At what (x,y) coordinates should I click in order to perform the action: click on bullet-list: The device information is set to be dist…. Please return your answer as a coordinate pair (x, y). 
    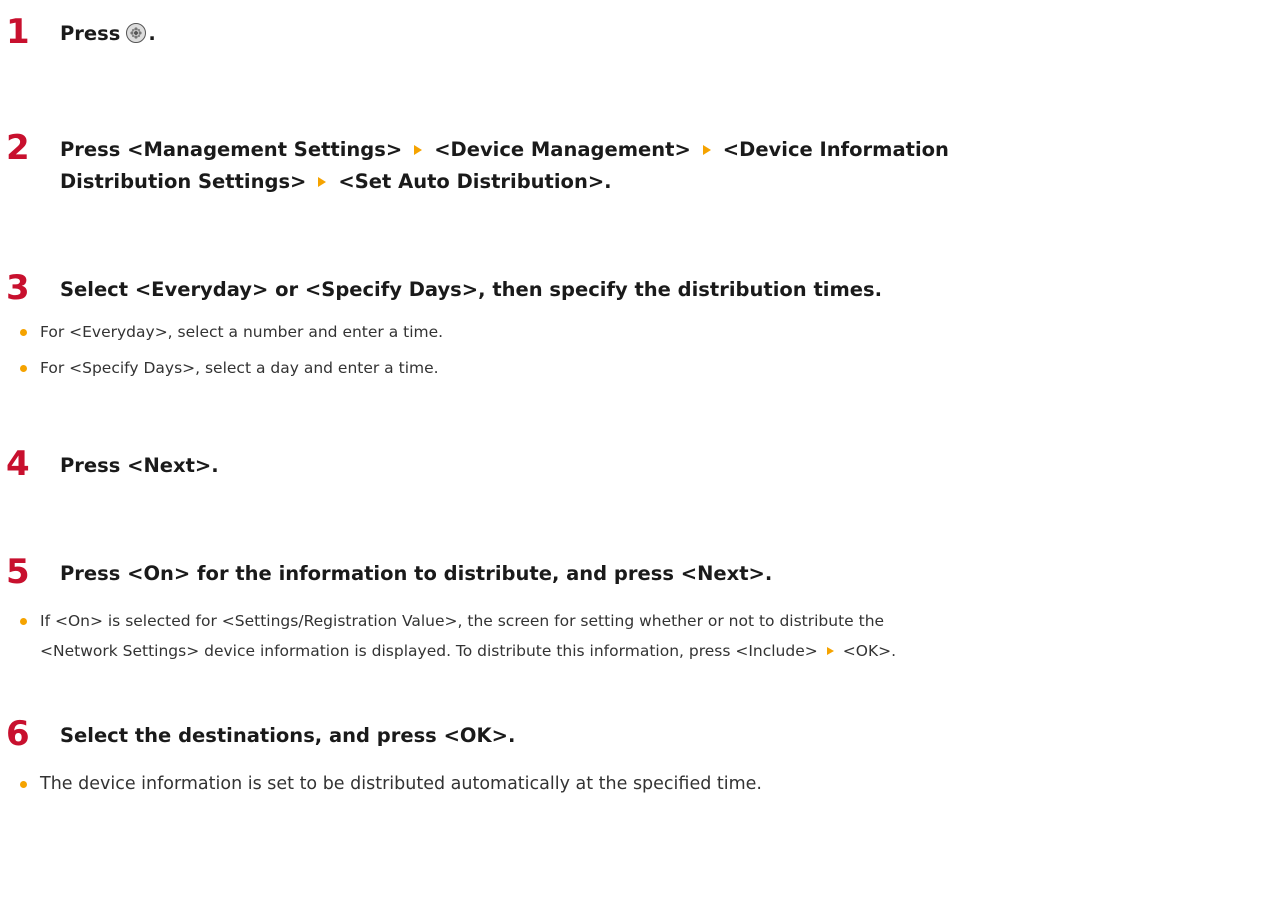
    Looking at the image, I should click on (390, 784).